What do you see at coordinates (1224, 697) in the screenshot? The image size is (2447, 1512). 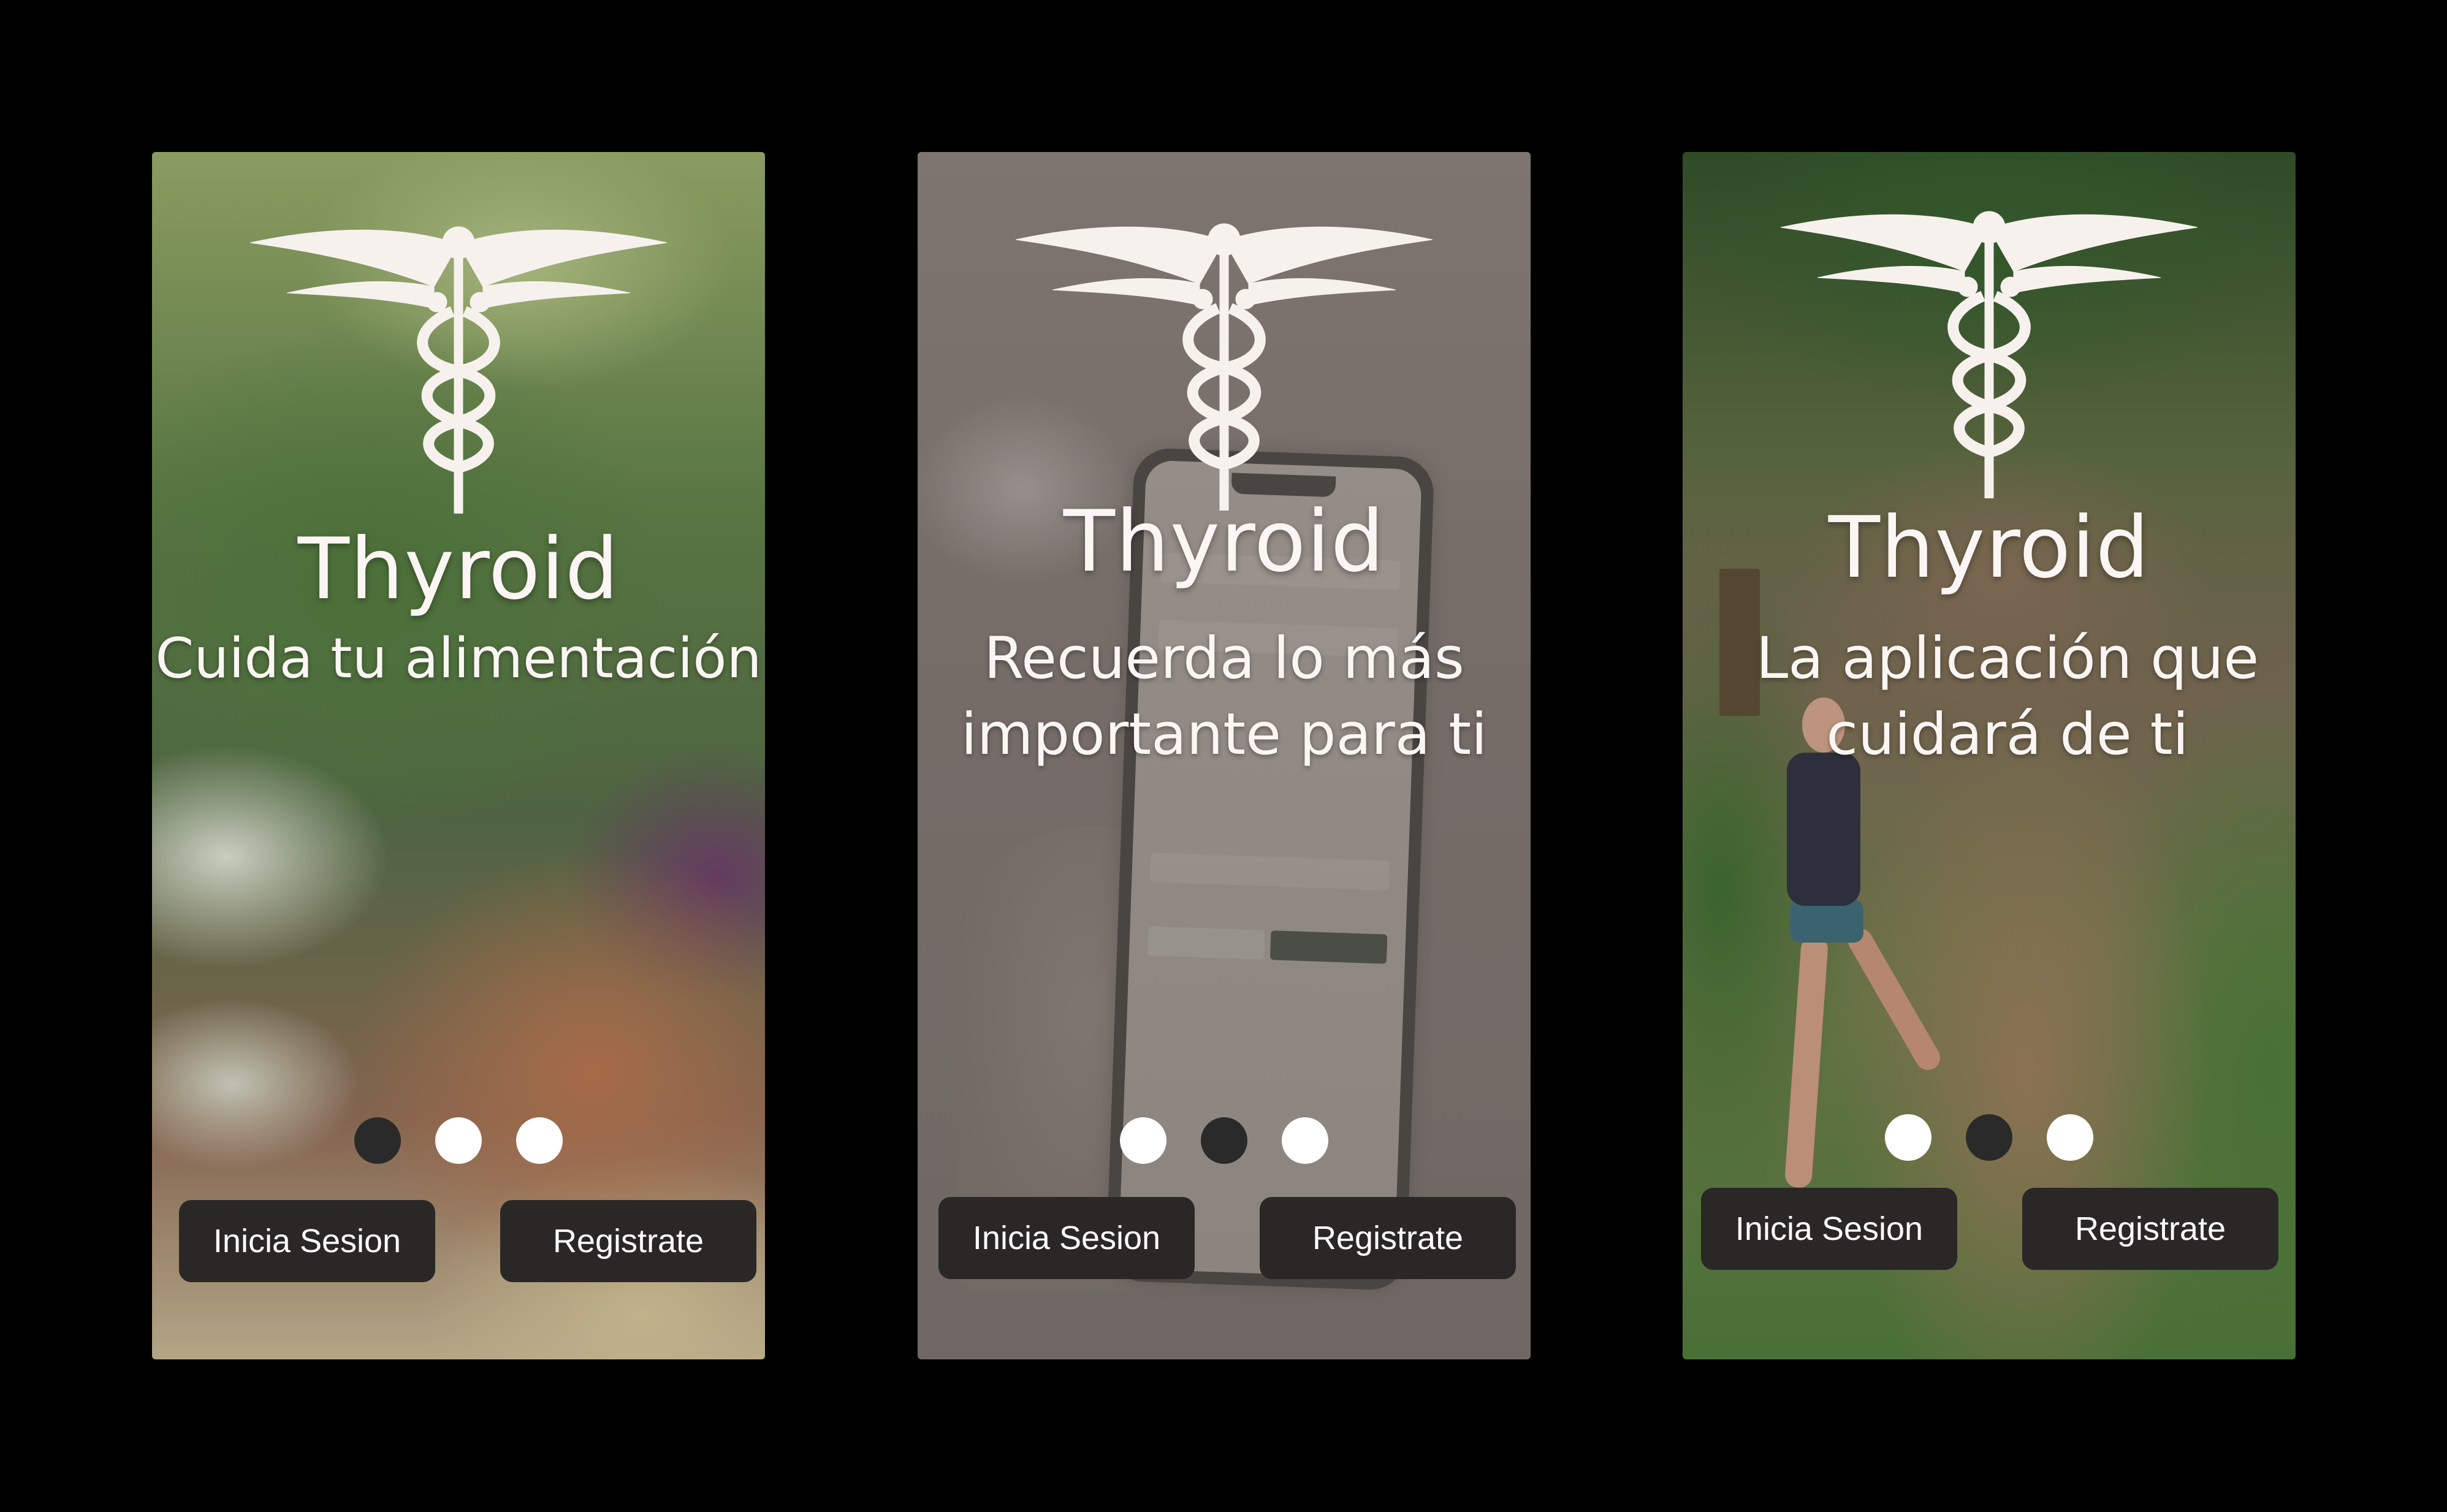 I see `tagline: Recuerda lo más importante para ti` at bounding box center [1224, 697].